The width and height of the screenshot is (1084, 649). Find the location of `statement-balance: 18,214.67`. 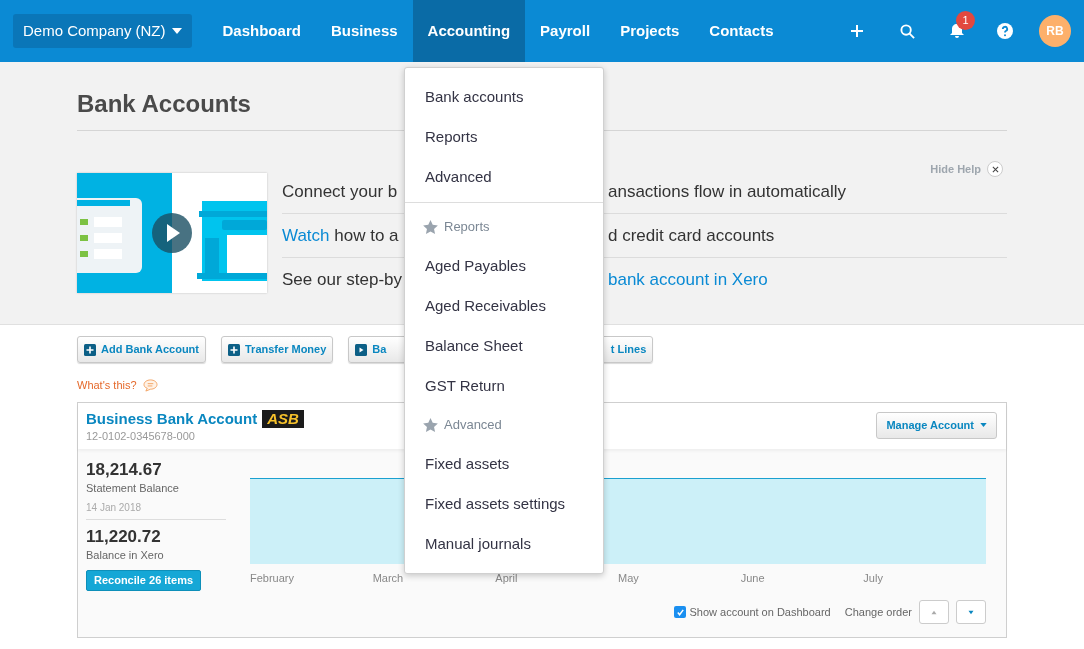

statement-balance: 18,214.67 is located at coordinates (124, 469).